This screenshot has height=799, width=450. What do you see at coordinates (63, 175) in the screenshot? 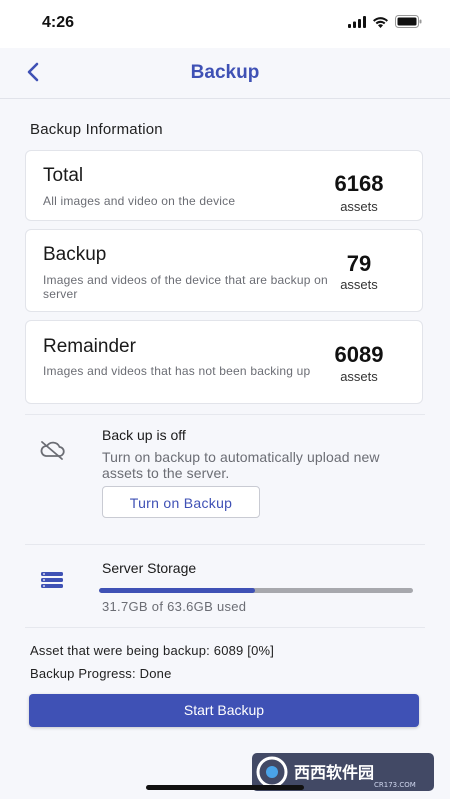
I see `total-title: Total` at bounding box center [63, 175].